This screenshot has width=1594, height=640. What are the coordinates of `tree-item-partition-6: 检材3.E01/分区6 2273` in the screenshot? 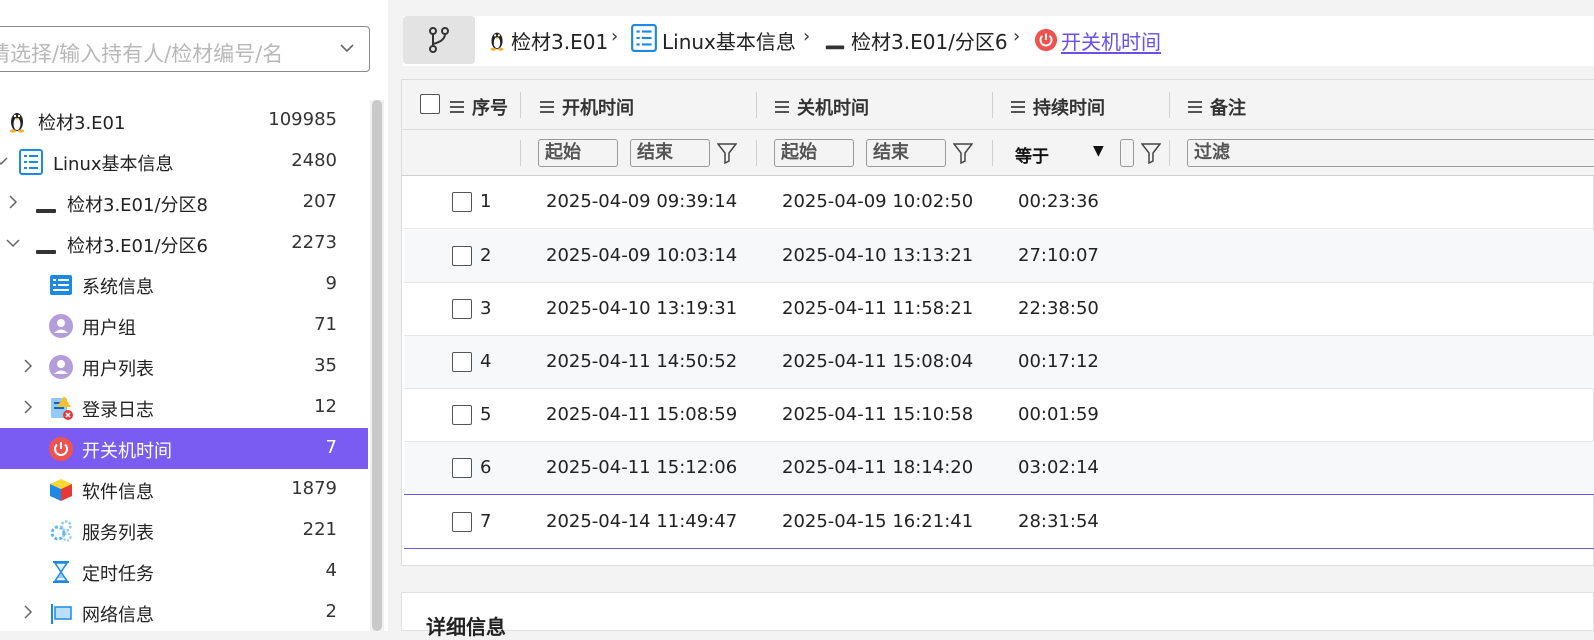 It's located at (184, 243).